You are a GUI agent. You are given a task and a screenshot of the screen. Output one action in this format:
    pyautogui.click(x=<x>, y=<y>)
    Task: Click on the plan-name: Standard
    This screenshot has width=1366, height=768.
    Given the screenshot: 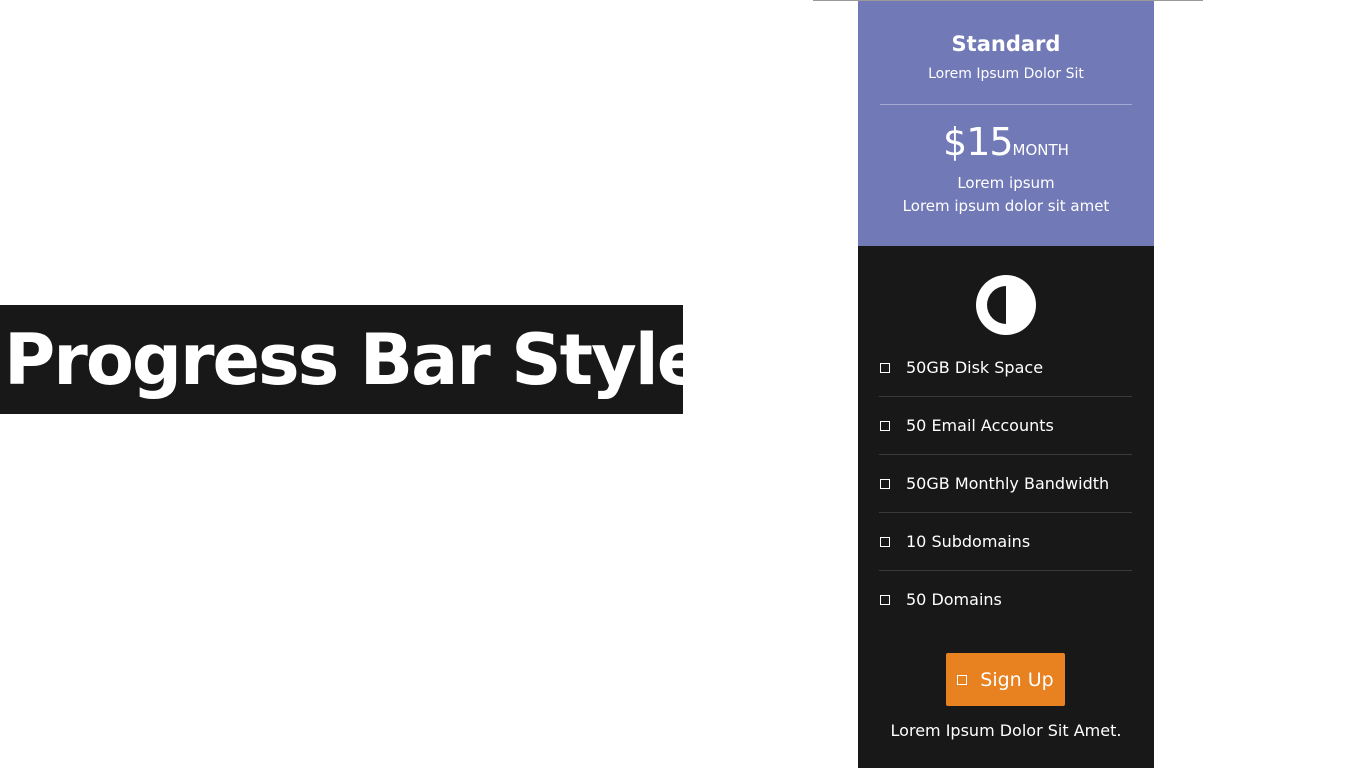 What is the action you would take?
    pyautogui.click(x=1006, y=44)
    